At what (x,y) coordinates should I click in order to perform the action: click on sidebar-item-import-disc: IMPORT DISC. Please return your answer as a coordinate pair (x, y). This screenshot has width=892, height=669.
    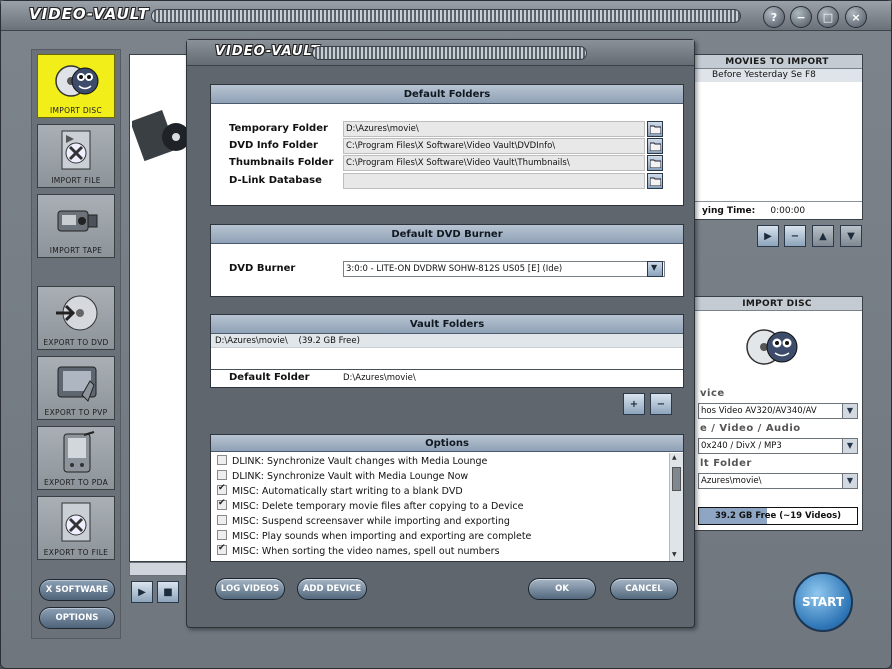
    Looking at the image, I should click on (76, 86).